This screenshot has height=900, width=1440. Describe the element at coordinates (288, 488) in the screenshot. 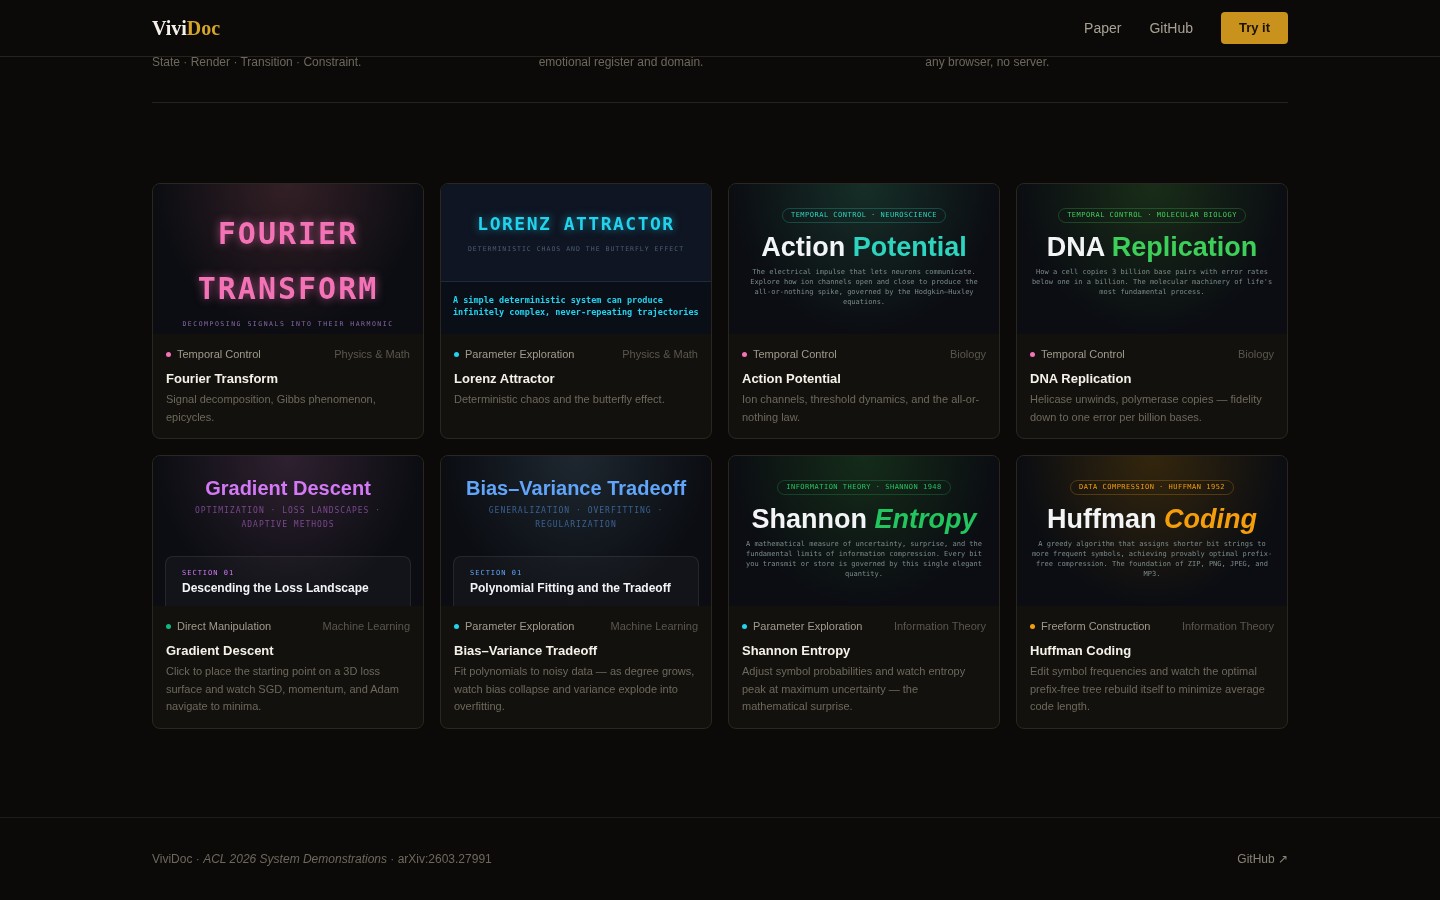

I see `preview-title: Gradient Descent` at that location.